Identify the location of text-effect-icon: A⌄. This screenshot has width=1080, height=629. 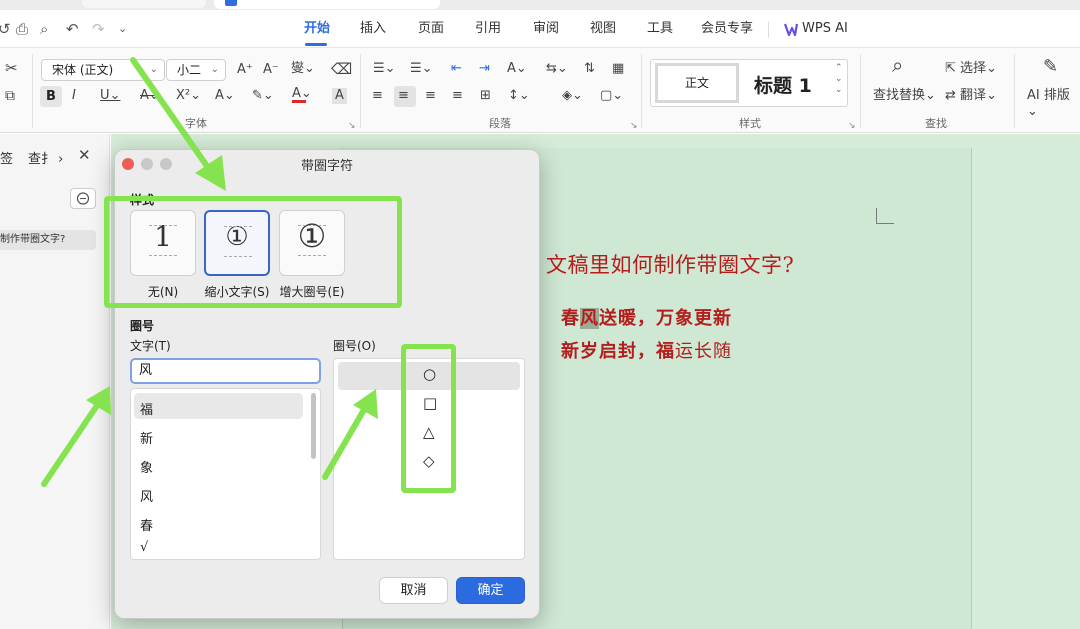
(225, 96).